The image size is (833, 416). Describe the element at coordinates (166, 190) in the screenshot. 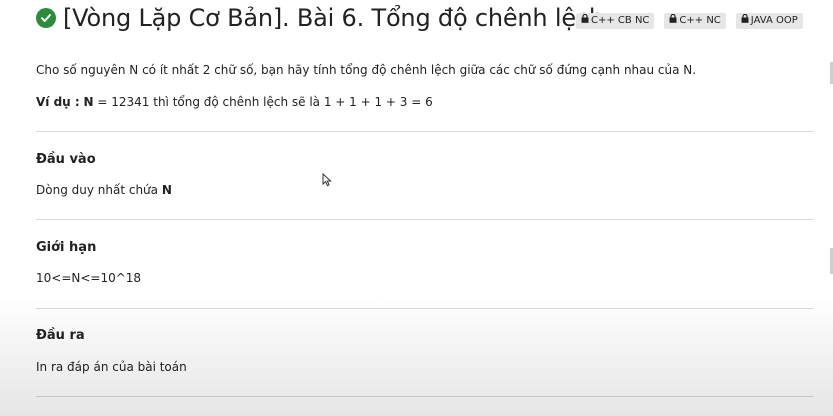

I see `input-var: N` at that location.